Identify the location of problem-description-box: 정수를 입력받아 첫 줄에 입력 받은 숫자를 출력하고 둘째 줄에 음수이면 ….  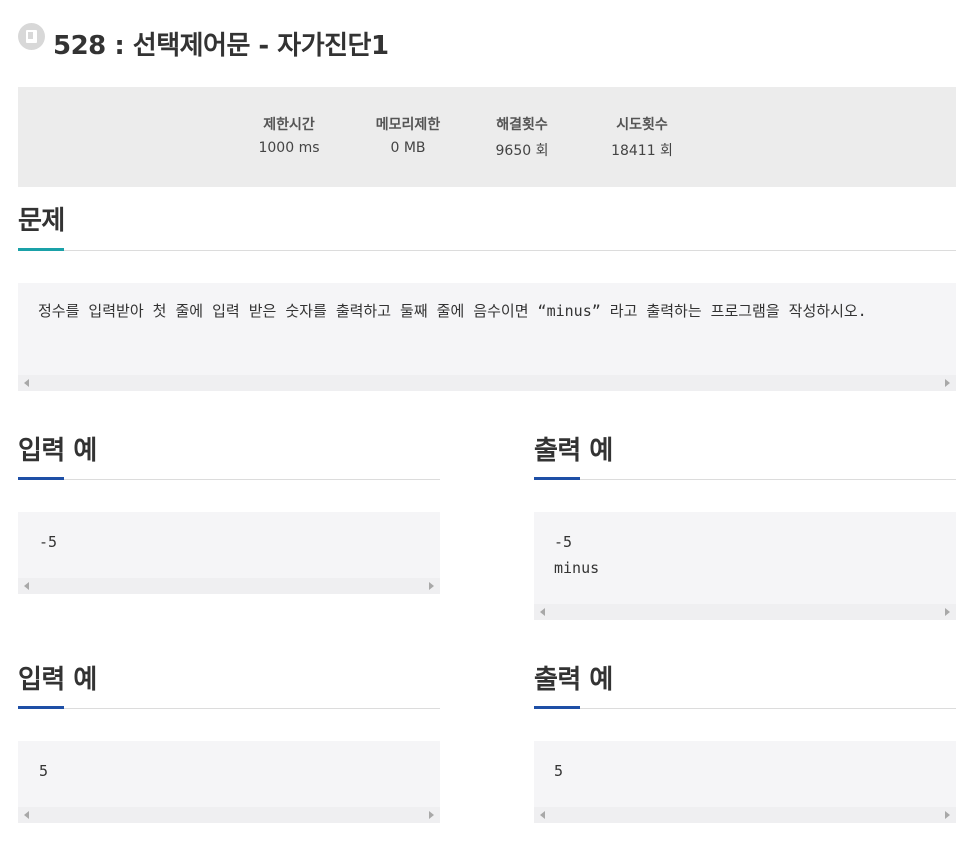
(487, 337).